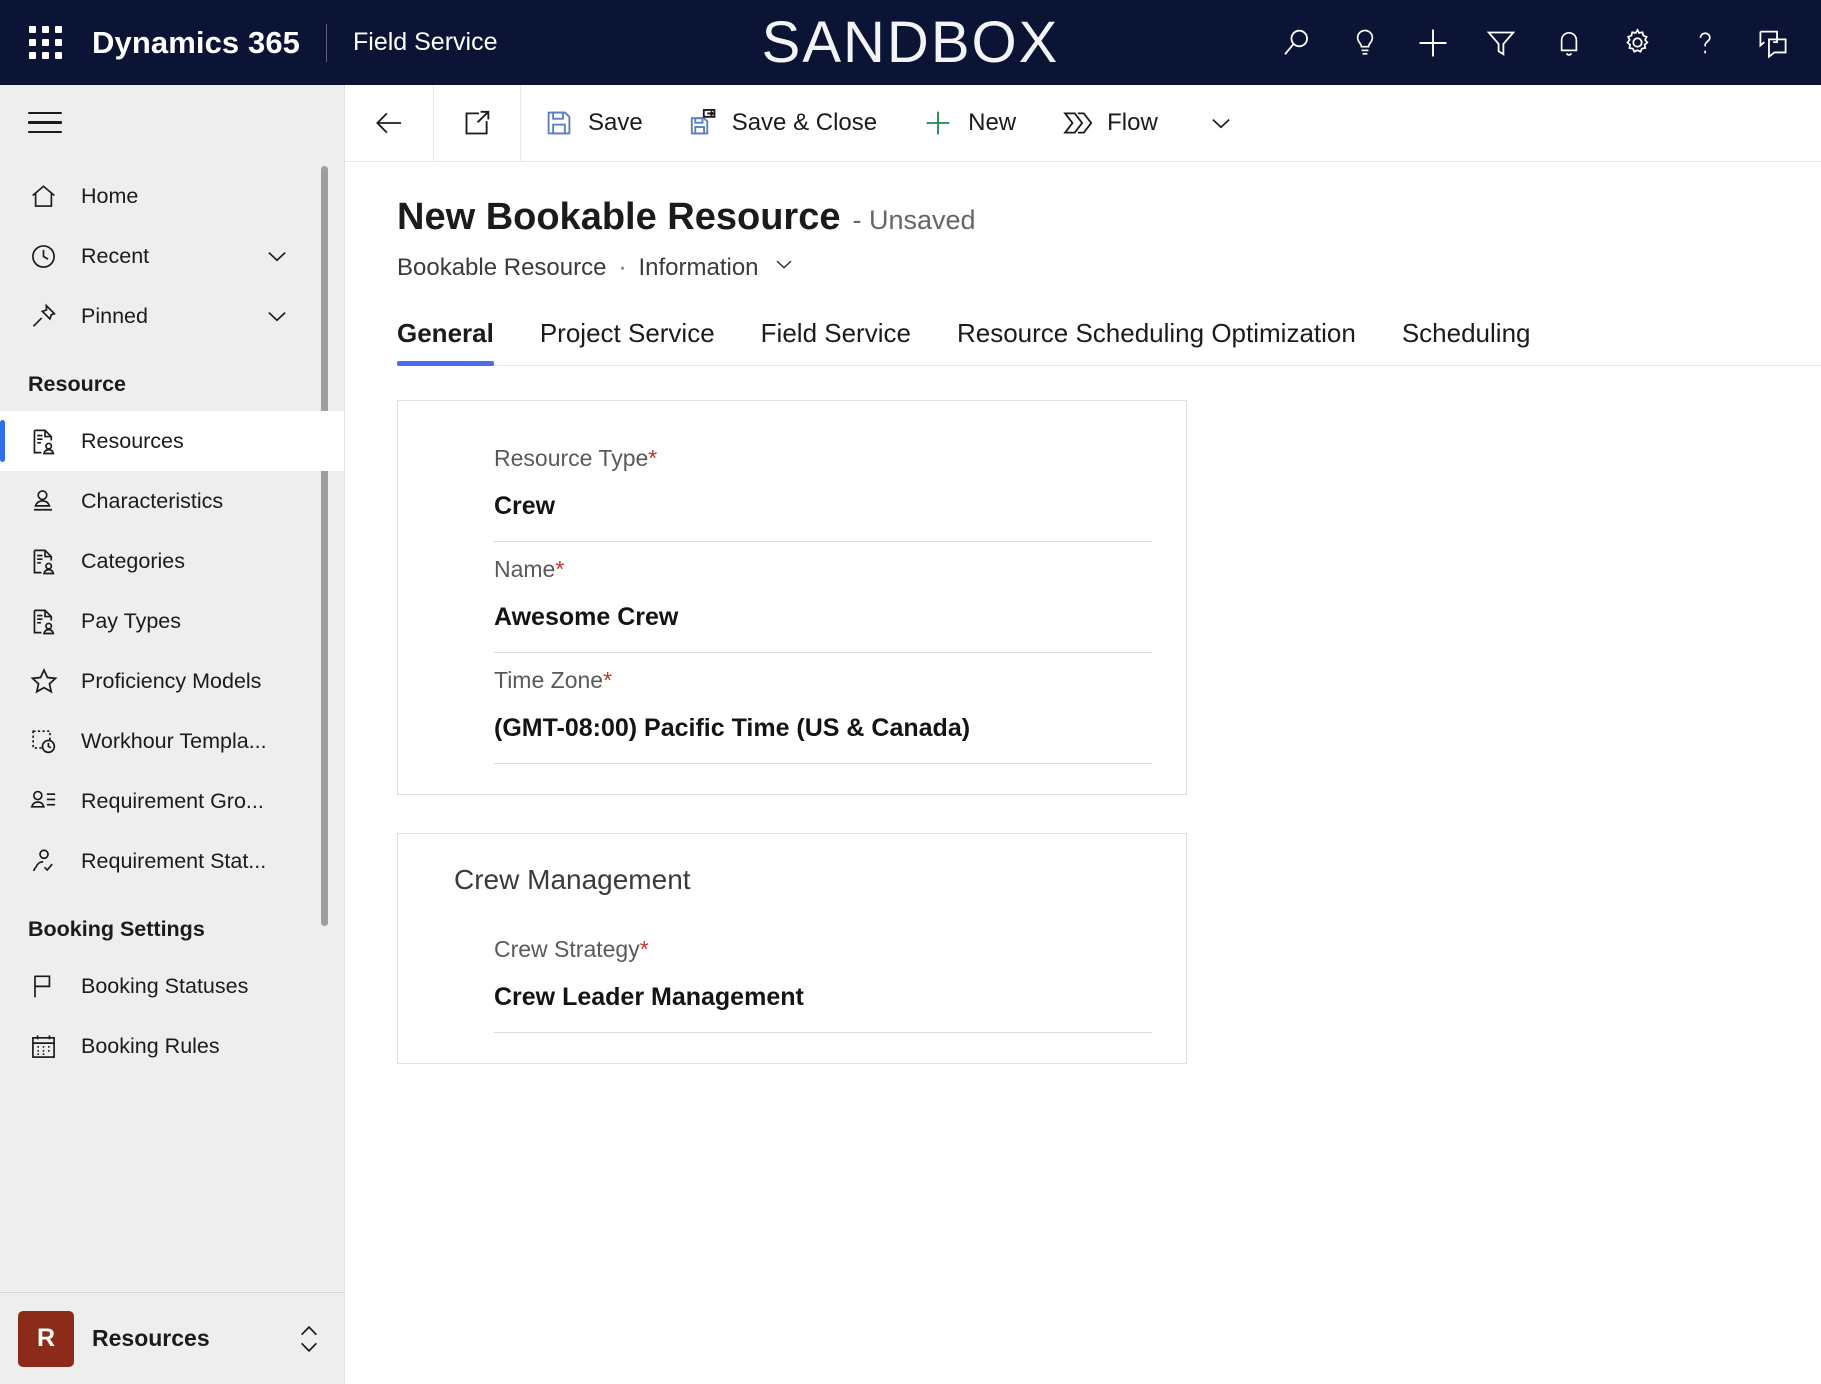 The width and height of the screenshot is (1821, 1384). Describe the element at coordinates (47, 741) in the screenshot. I see `dotted-clock-icon` at that location.